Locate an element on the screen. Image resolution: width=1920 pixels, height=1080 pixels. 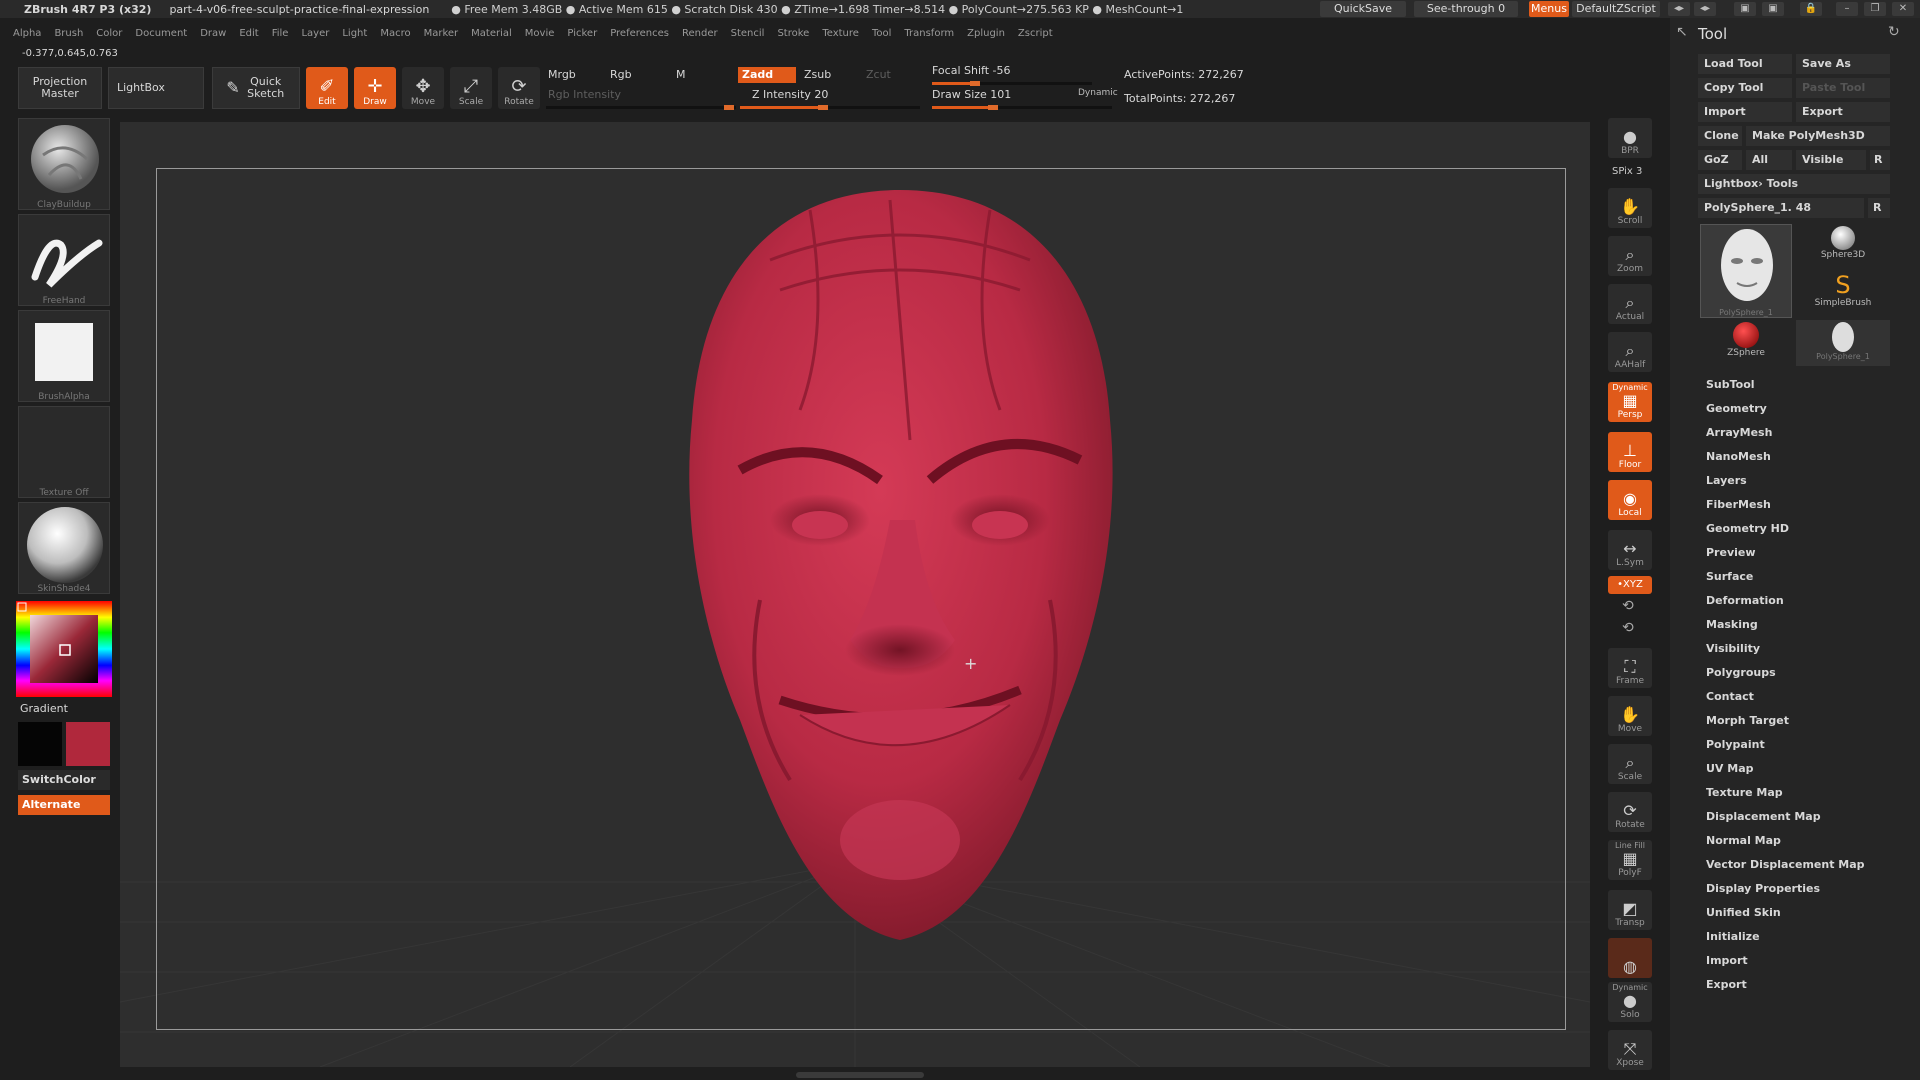
import-button: Import is located at coordinates (1745, 112).